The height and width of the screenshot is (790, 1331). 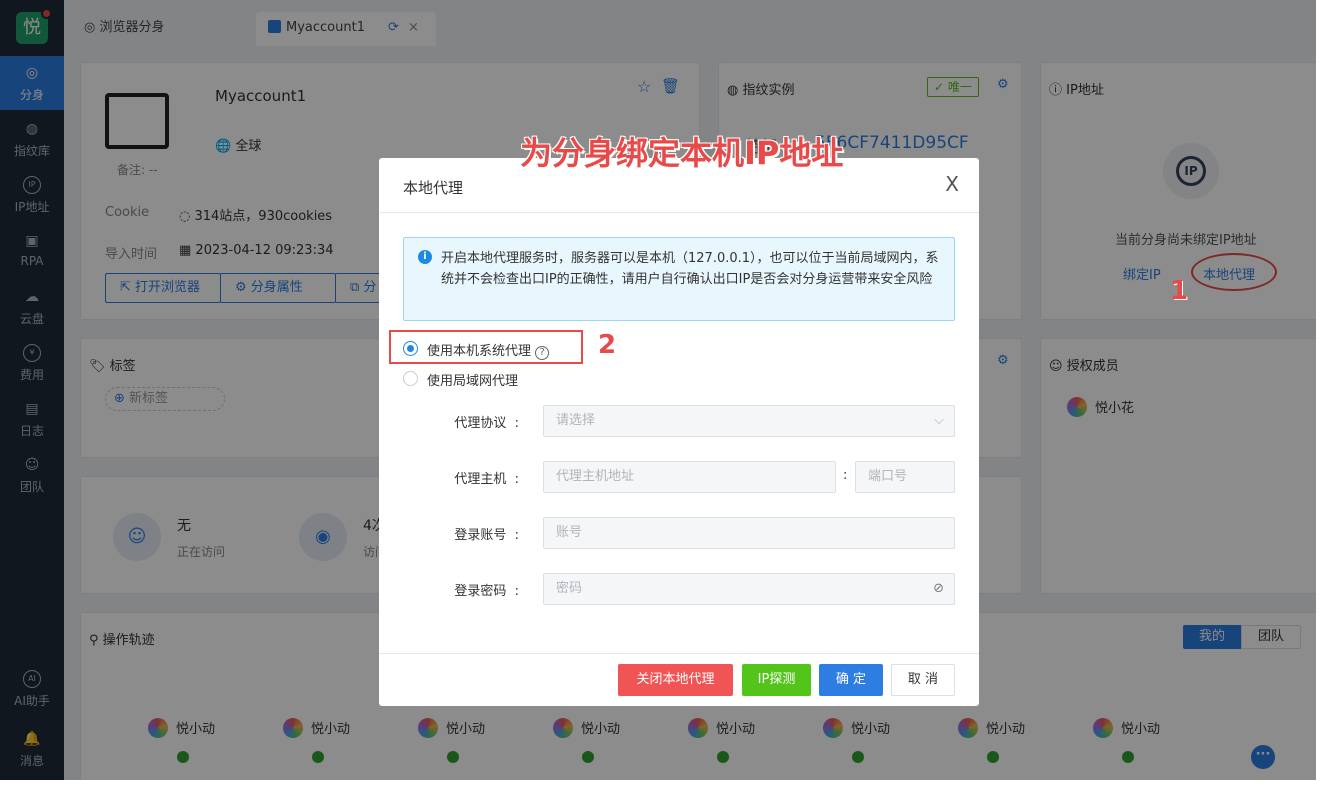 I want to click on placeholder-text: 代理主机地址, so click(x=595, y=476).